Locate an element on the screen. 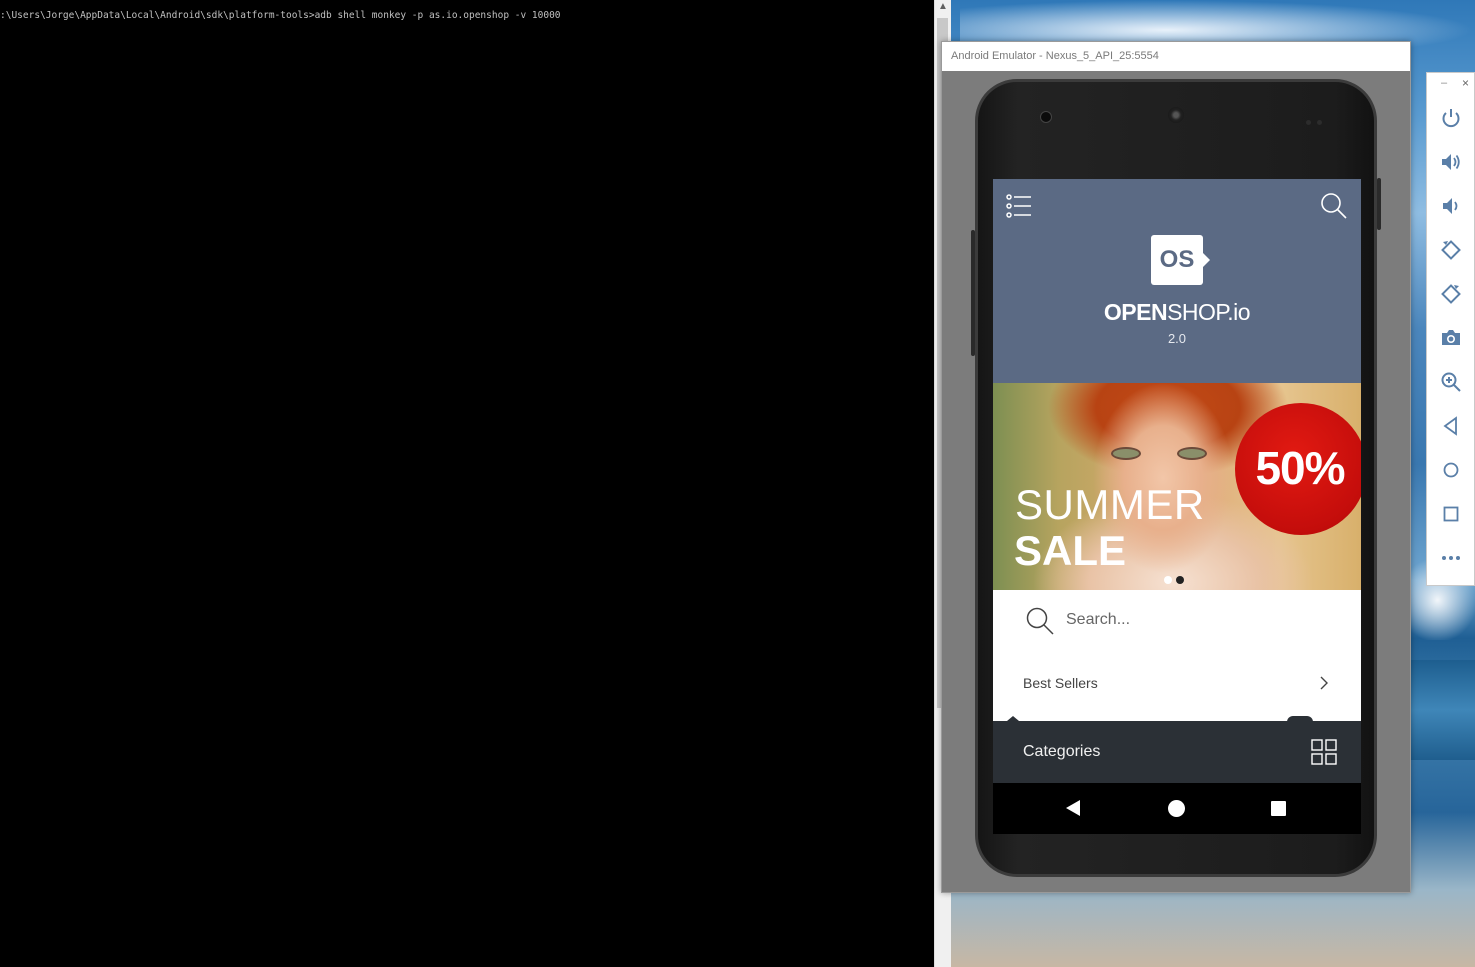 The height and width of the screenshot is (967, 1475). app-logo: OS is located at coordinates (1177, 260).